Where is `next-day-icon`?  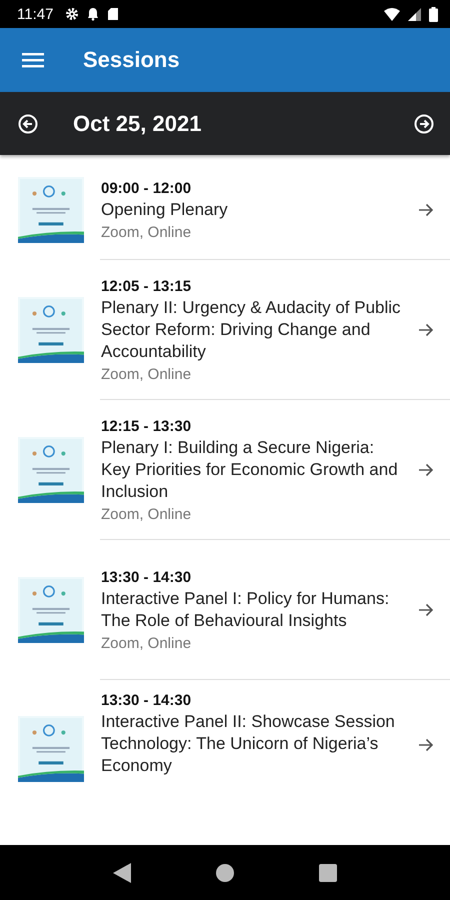 next-day-icon is located at coordinates (424, 124).